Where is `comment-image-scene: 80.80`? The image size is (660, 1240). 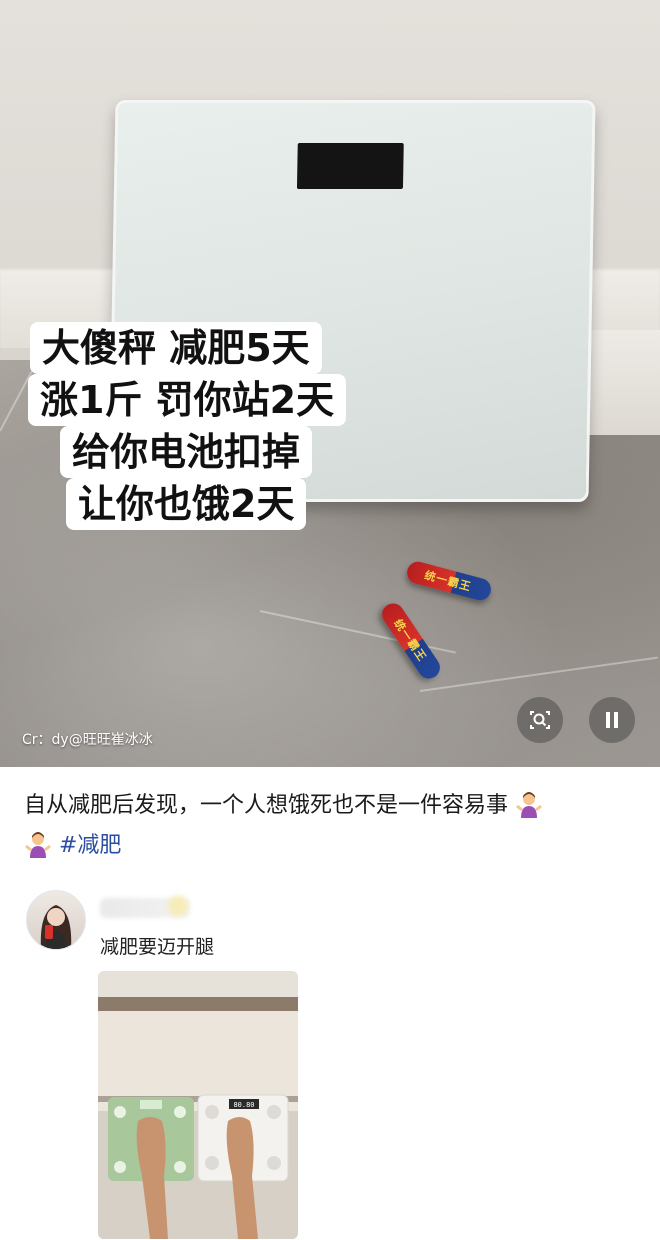 comment-image-scene: 80.80 is located at coordinates (198, 1105).